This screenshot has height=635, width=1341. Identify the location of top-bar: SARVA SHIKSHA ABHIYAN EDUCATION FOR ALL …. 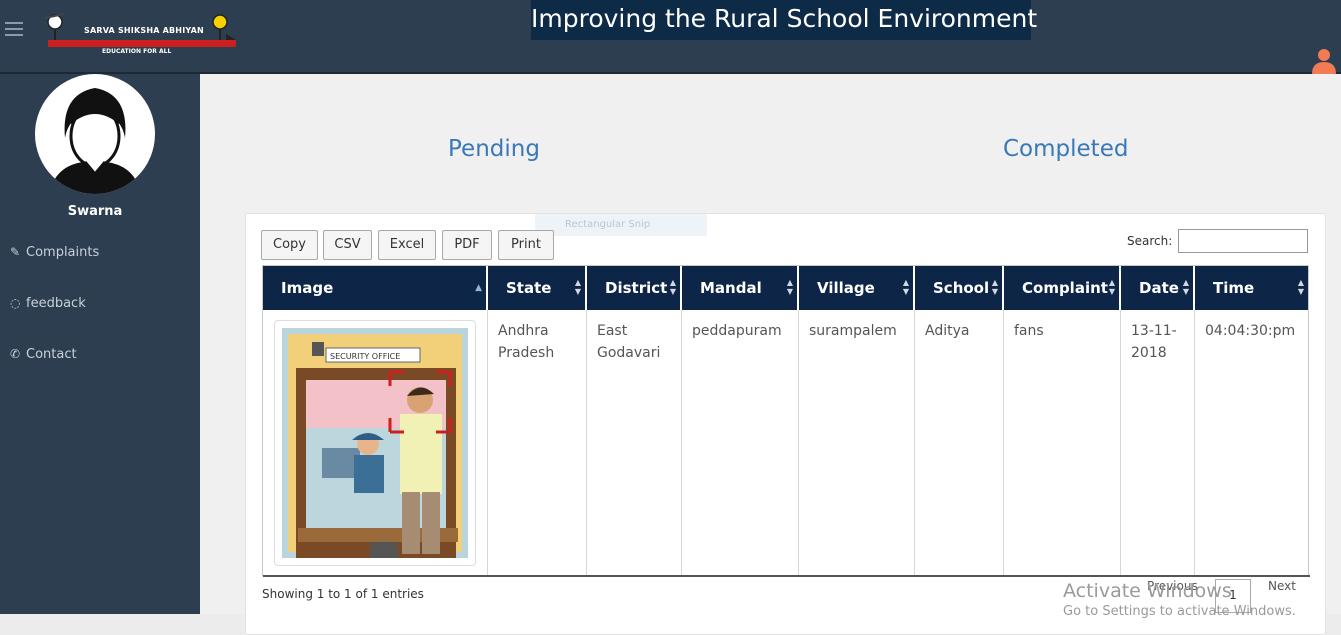
(670, 37).